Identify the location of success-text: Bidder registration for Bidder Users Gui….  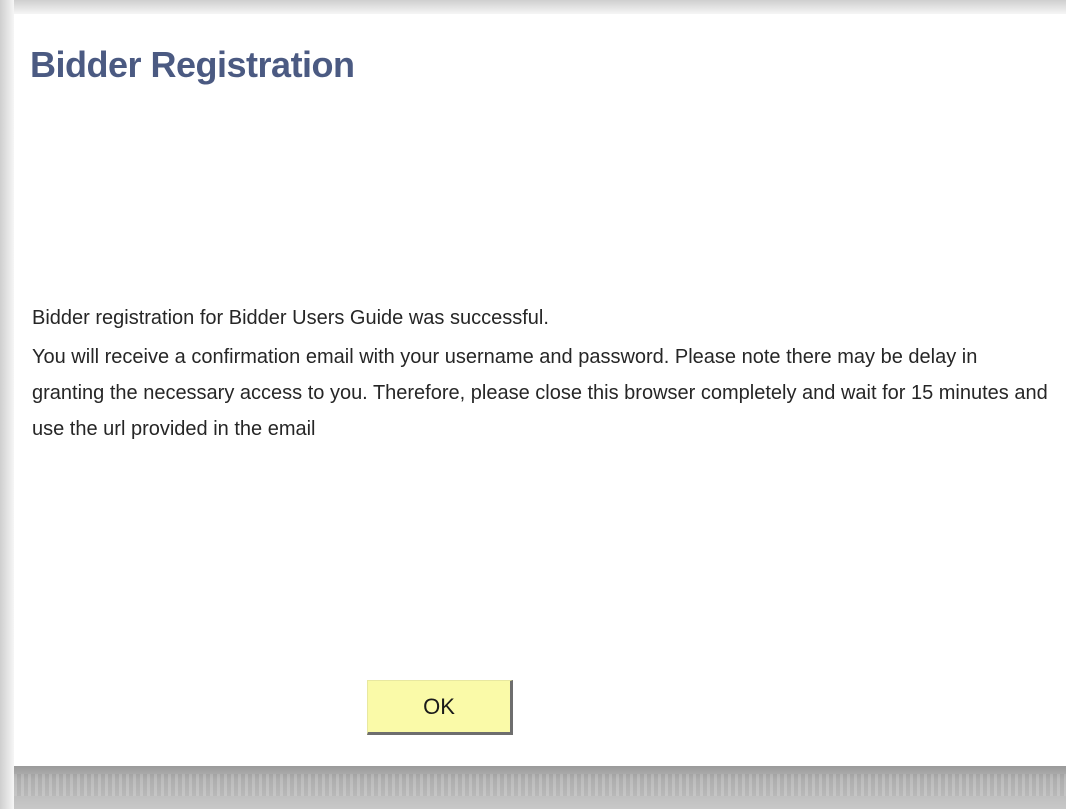
(290, 318).